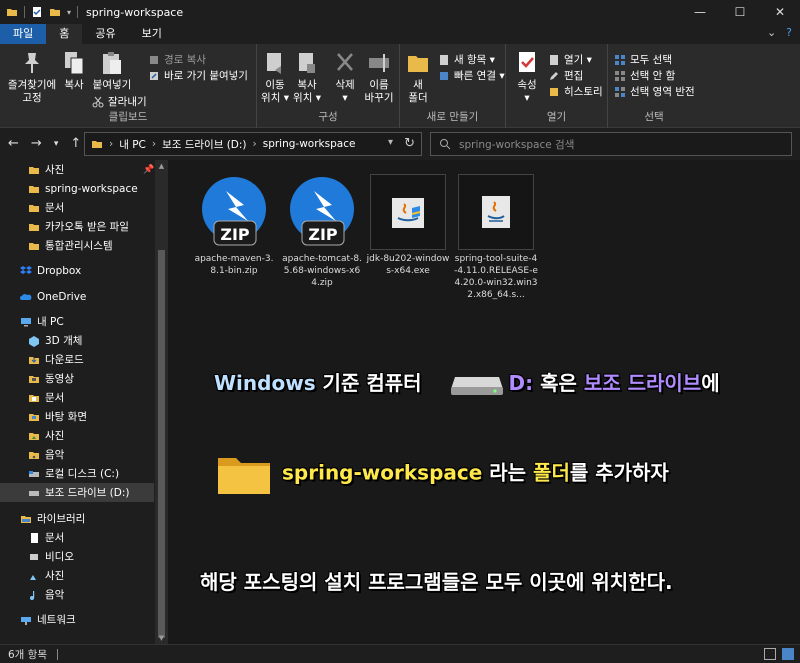 The height and width of the screenshot is (663, 800). I want to click on sidebar-item-pictures: 사진, so click(77, 435).